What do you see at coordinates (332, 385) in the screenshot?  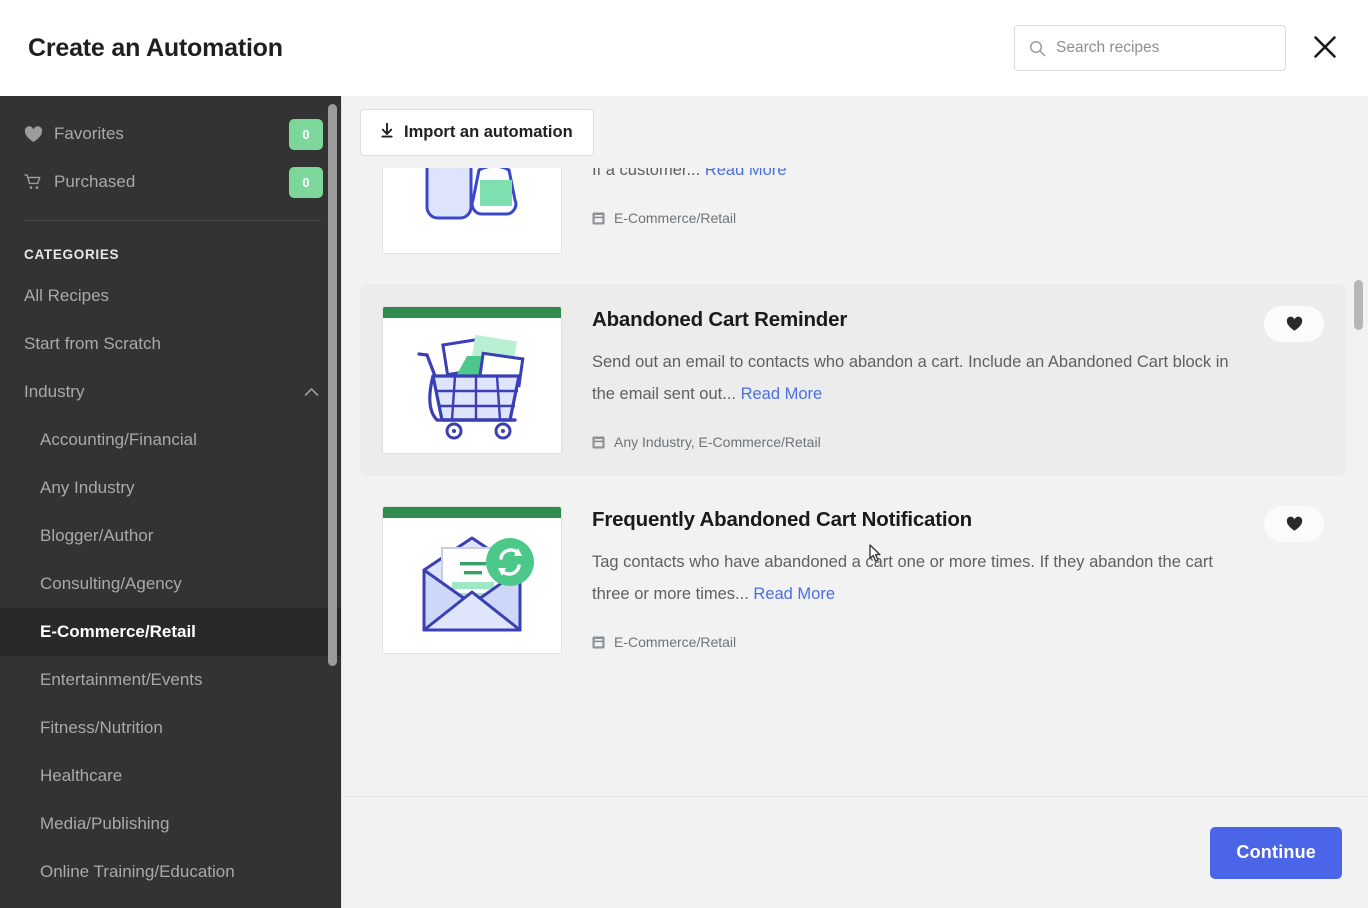 I see `sidebar-scrollbar-thumb` at bounding box center [332, 385].